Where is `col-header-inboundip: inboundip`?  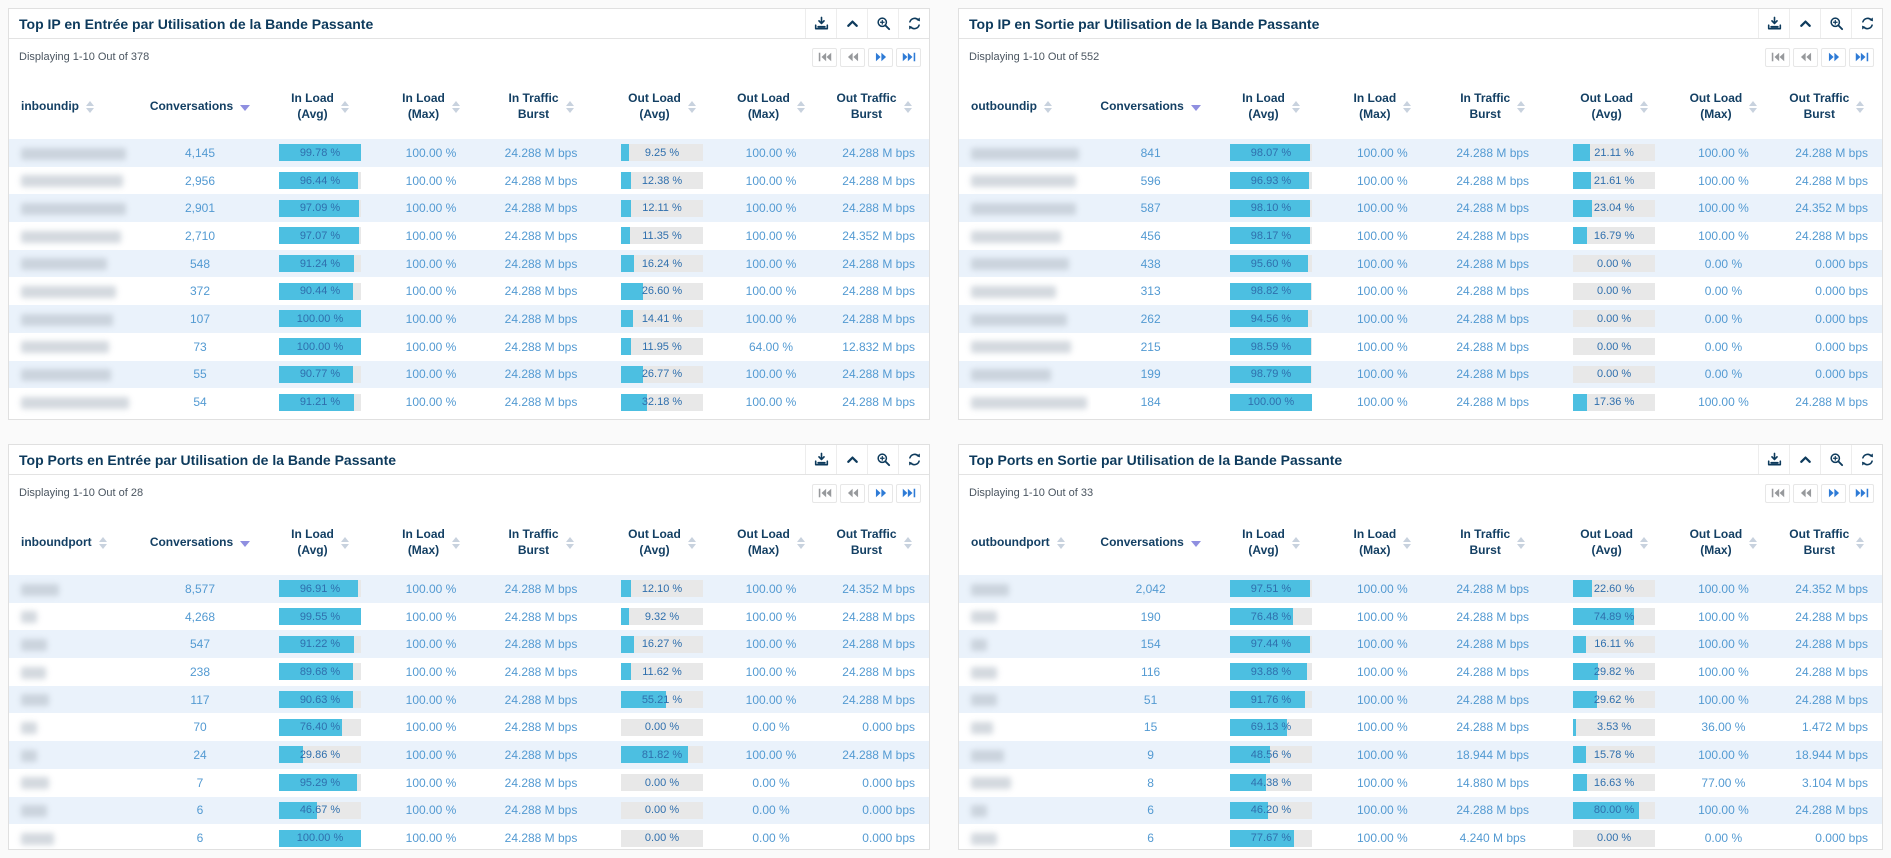
col-header-inboundip: inboundip is located at coordinates (75, 107).